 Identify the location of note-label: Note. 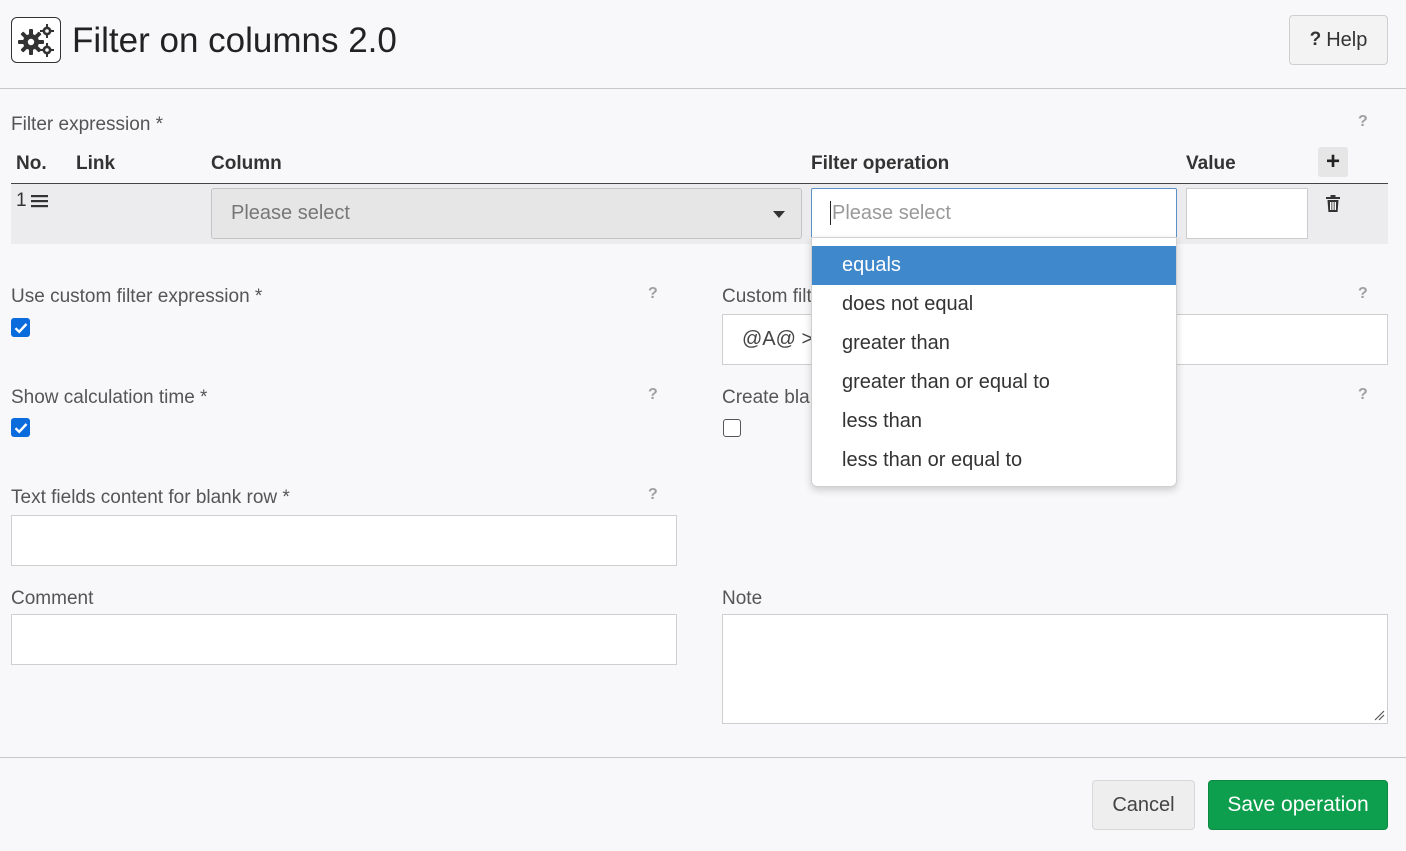
(742, 598).